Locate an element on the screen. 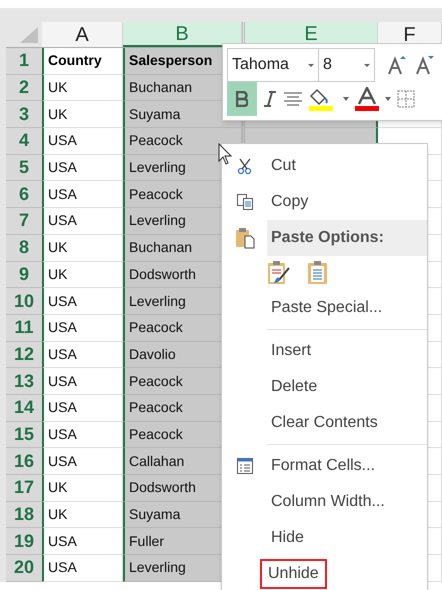  menu-item: Cut is located at coordinates (283, 166).